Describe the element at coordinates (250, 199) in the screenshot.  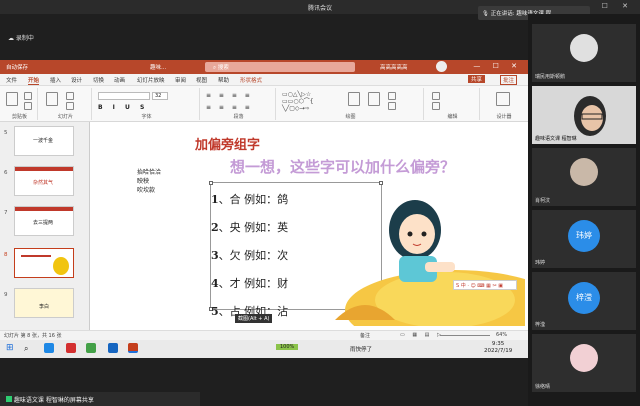
I see `list-item: 1、合 例如：鸽` at that location.